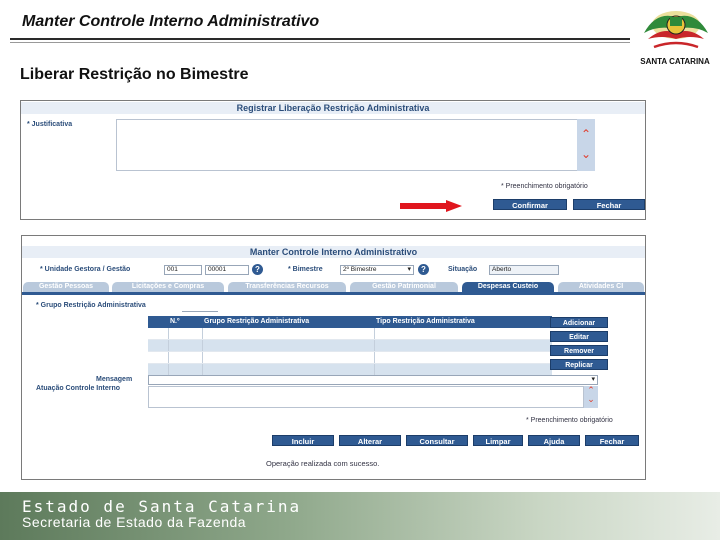  Describe the element at coordinates (609, 204) in the screenshot. I see `close-button: Fechar` at that location.